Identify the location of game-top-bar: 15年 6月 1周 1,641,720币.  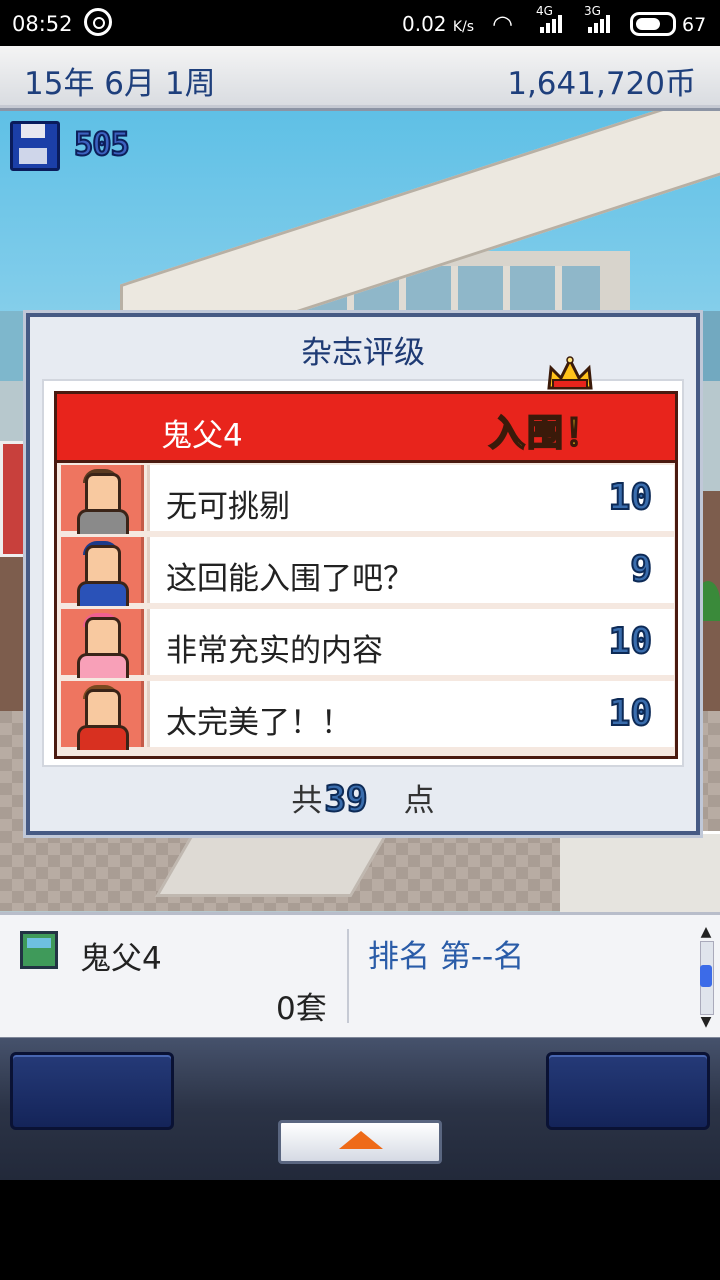
(360, 78).